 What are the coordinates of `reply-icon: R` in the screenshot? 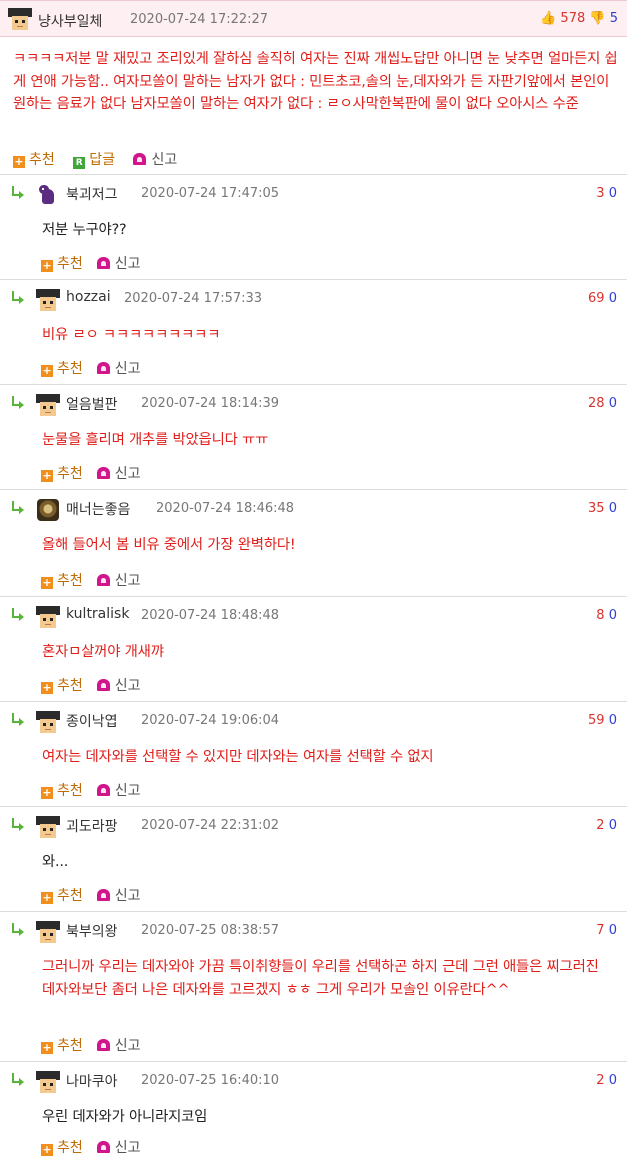 It's located at (79, 163).